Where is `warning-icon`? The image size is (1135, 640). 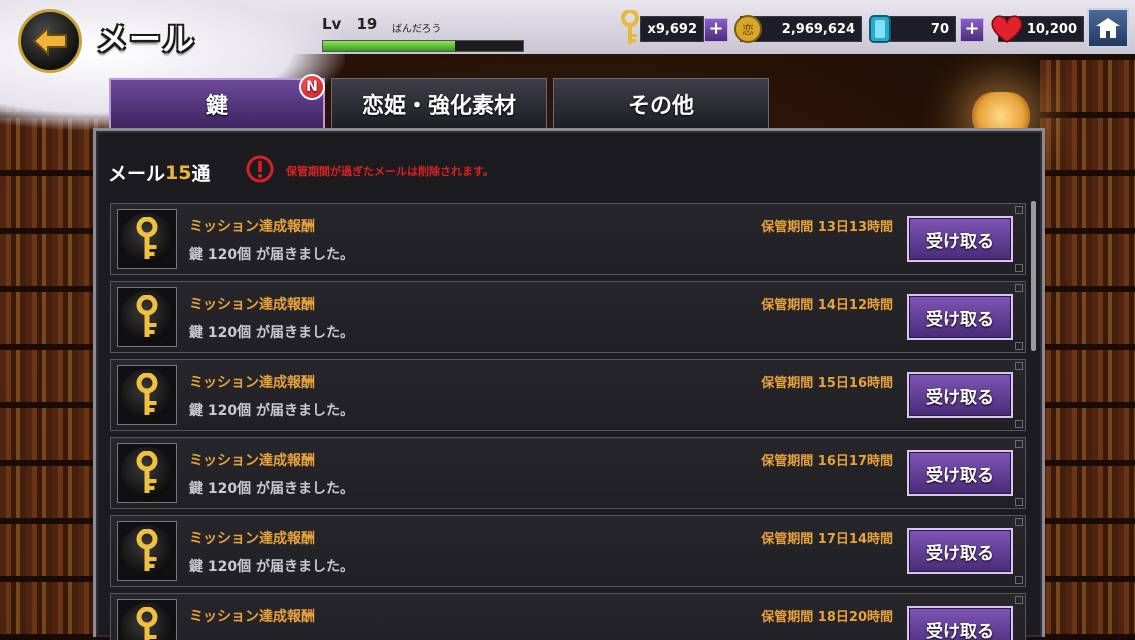 warning-icon is located at coordinates (260, 169).